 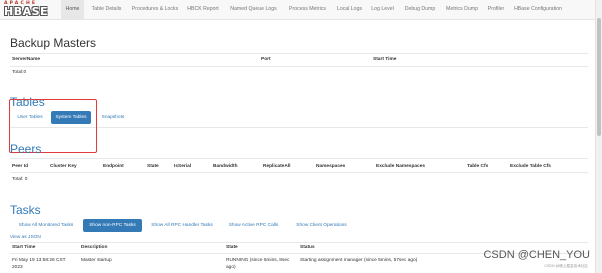 What do you see at coordinates (536, 255) in the screenshot?
I see `csdn-watermark: CSDN @CHEN_YOU` at bounding box center [536, 255].